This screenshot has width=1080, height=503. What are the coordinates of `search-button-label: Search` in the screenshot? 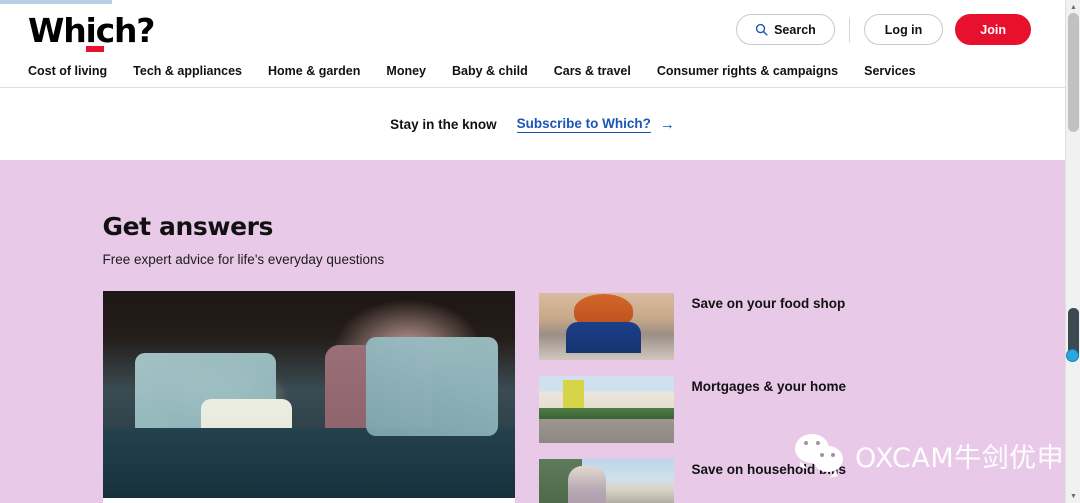 It's located at (795, 29).